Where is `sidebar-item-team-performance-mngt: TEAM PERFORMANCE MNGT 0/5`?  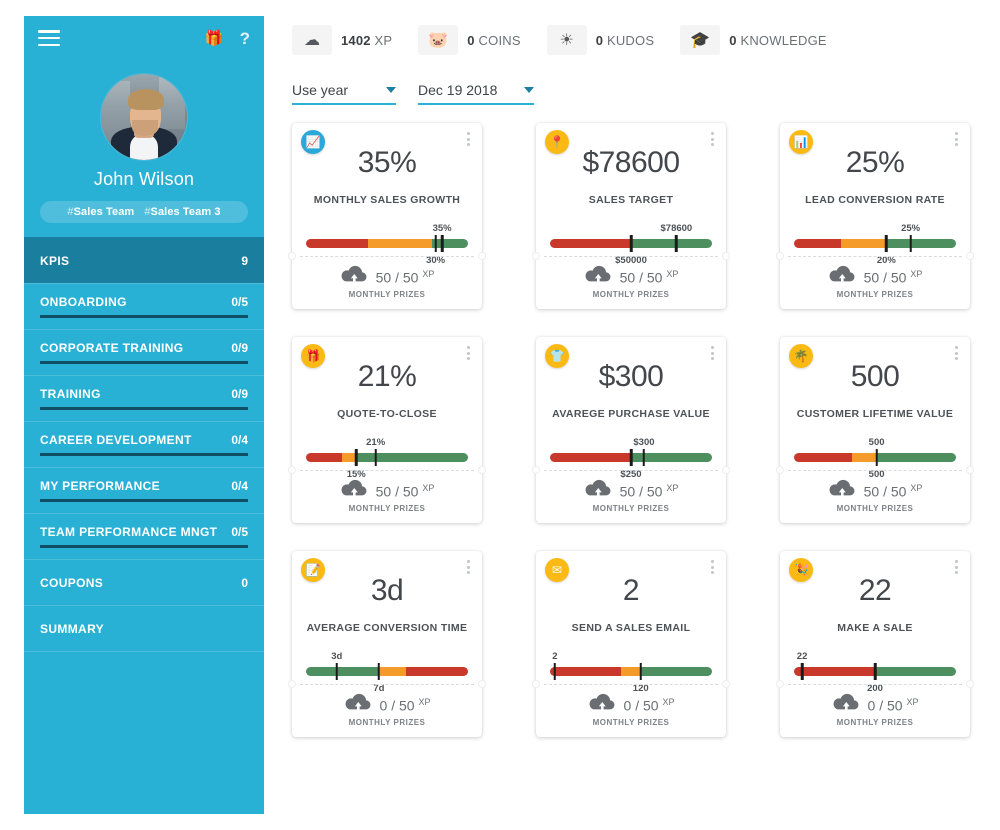 sidebar-item-team-performance-mngt: TEAM PERFORMANCE MNGT 0/5 is located at coordinates (144, 536).